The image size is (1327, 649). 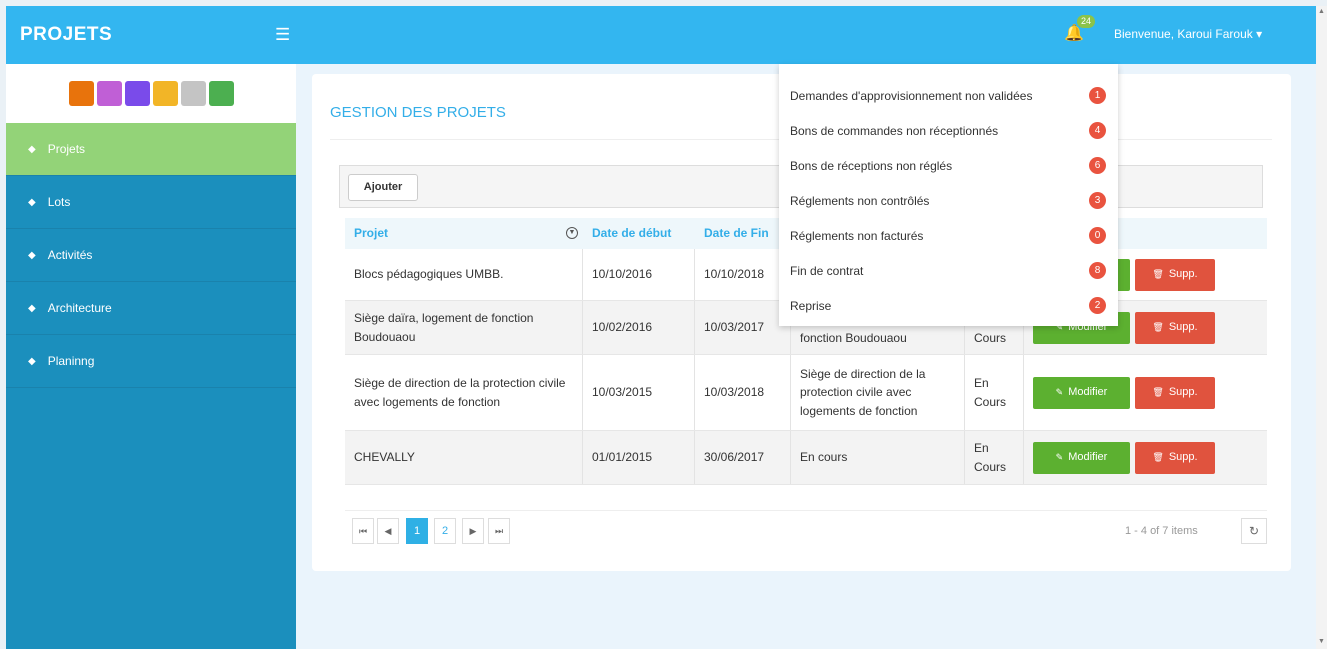 I want to click on swatch-green, so click(x=221, y=93).